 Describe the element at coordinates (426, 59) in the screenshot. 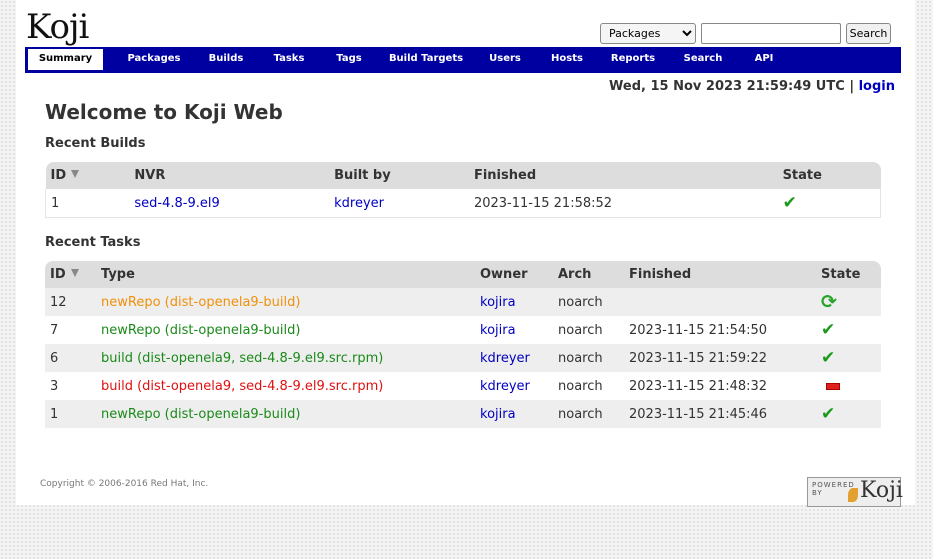

I see `tab-build-targets: Build Targets` at that location.